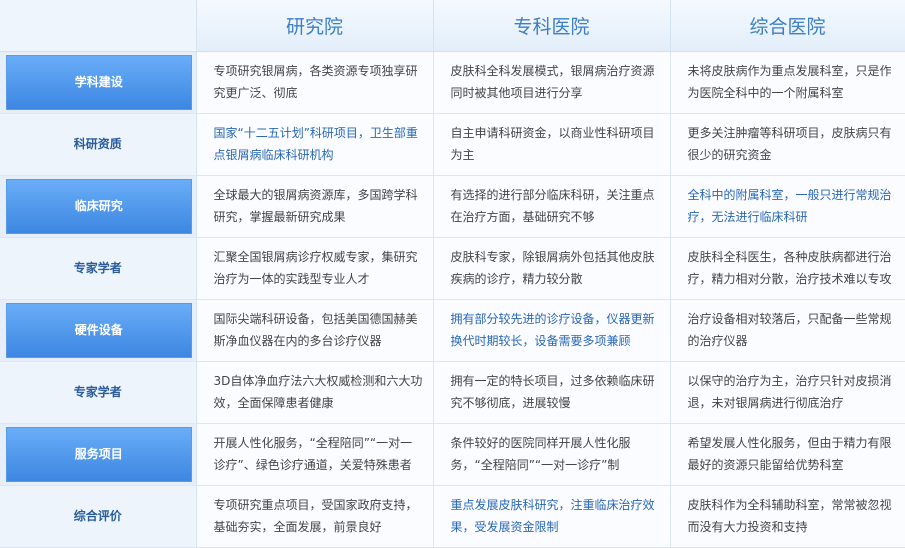  Describe the element at coordinates (552, 82) in the screenshot. I see `cell-specialty-hospital: 皮肤科全科发展模式，银屑病治疗资源同时被其他项目进行分享` at that location.